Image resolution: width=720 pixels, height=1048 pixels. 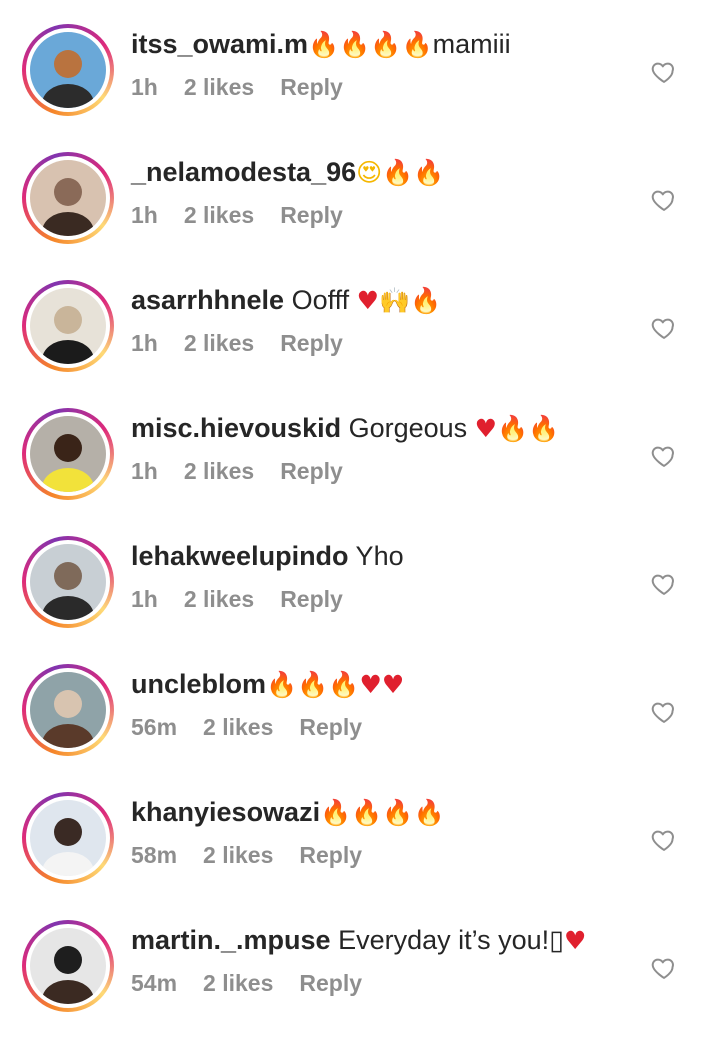 What do you see at coordinates (219, 44) in the screenshot?
I see `comment-username: itss_owami.m` at bounding box center [219, 44].